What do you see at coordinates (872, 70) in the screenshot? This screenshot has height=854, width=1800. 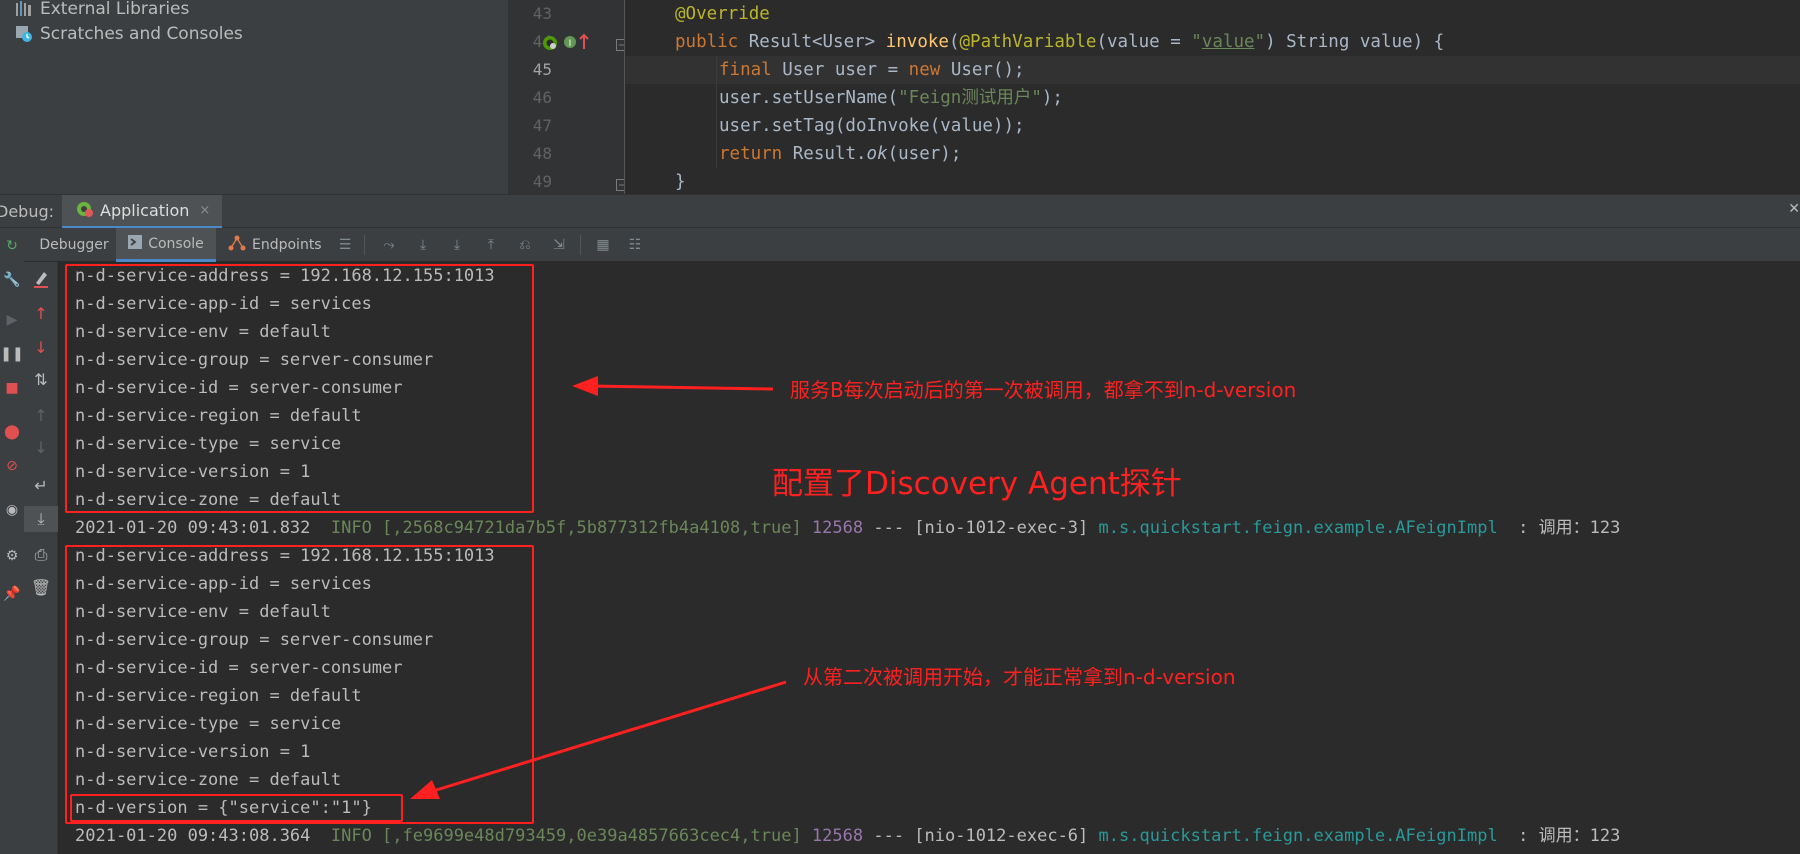 I see `code-line-45: final User user = new User();` at bounding box center [872, 70].